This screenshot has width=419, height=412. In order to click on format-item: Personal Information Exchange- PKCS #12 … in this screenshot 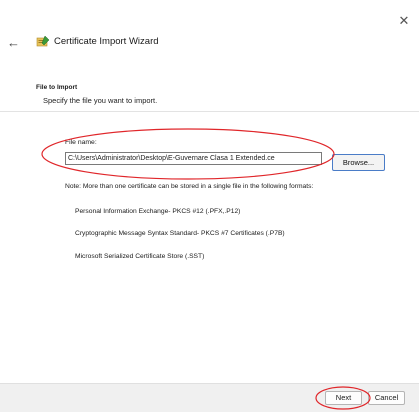, I will do `click(158, 211)`.